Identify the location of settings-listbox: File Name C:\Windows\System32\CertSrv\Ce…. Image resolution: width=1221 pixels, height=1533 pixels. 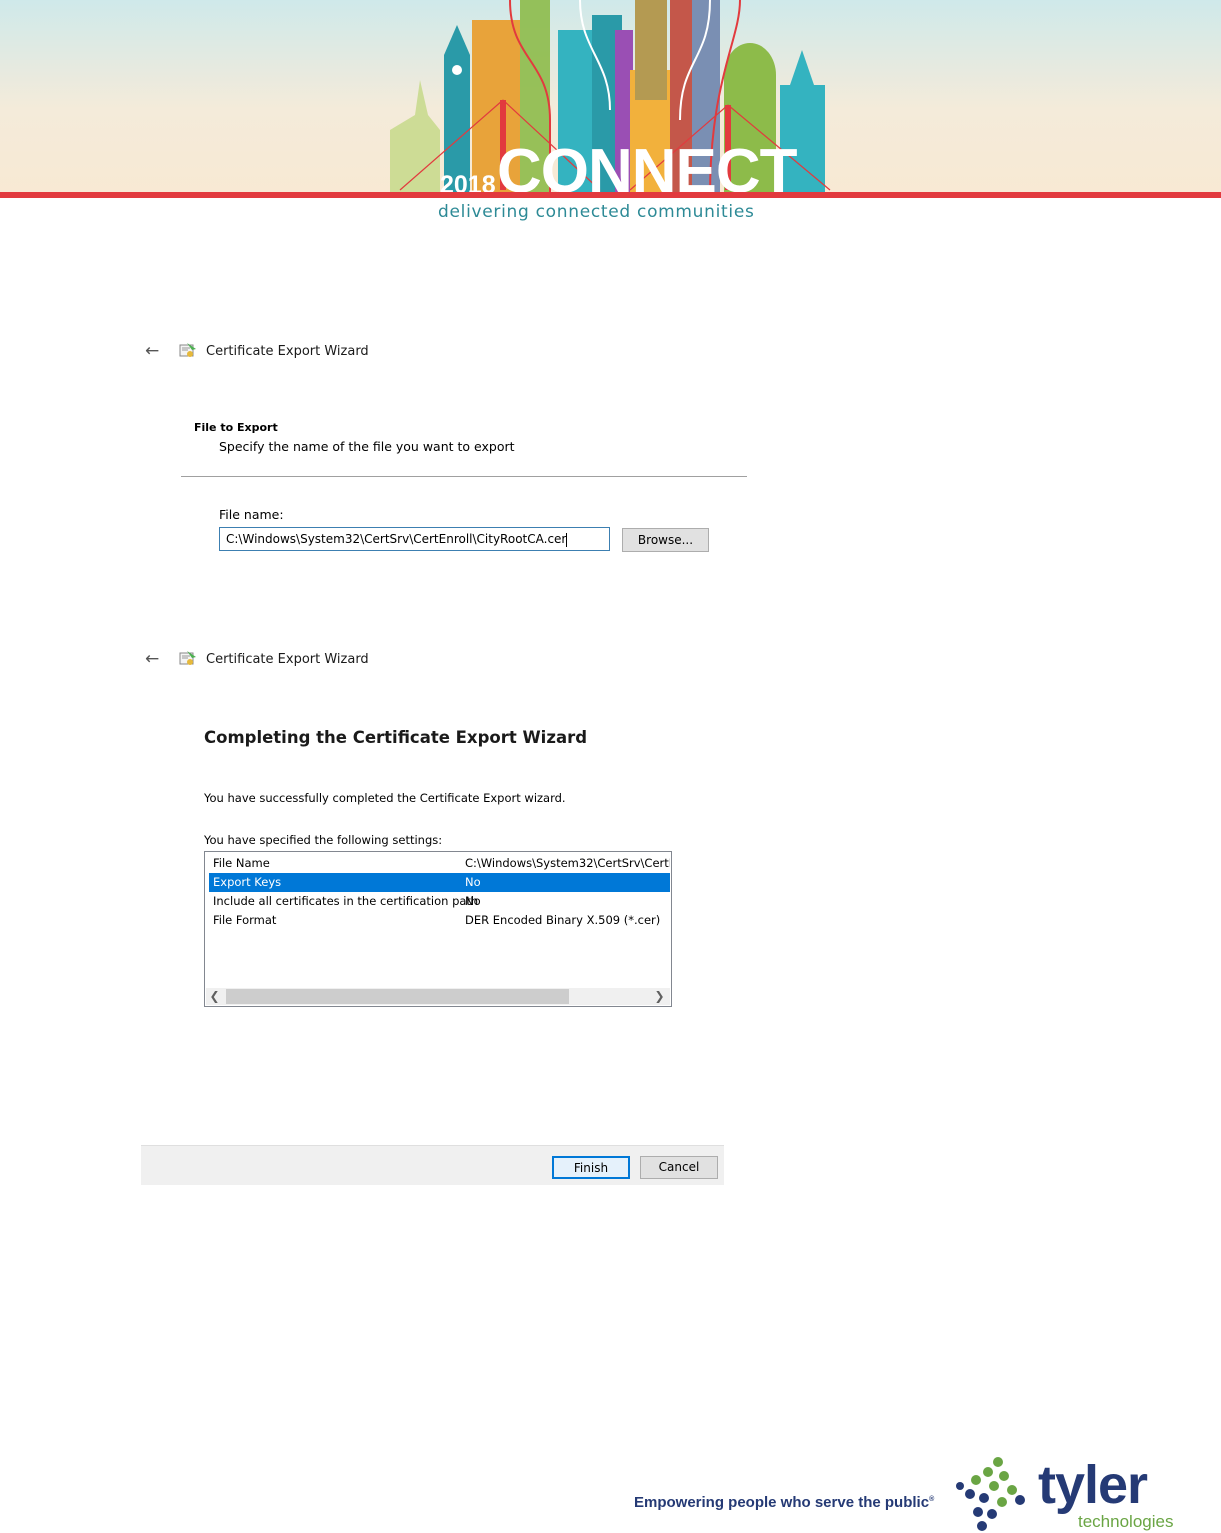
(438, 929).